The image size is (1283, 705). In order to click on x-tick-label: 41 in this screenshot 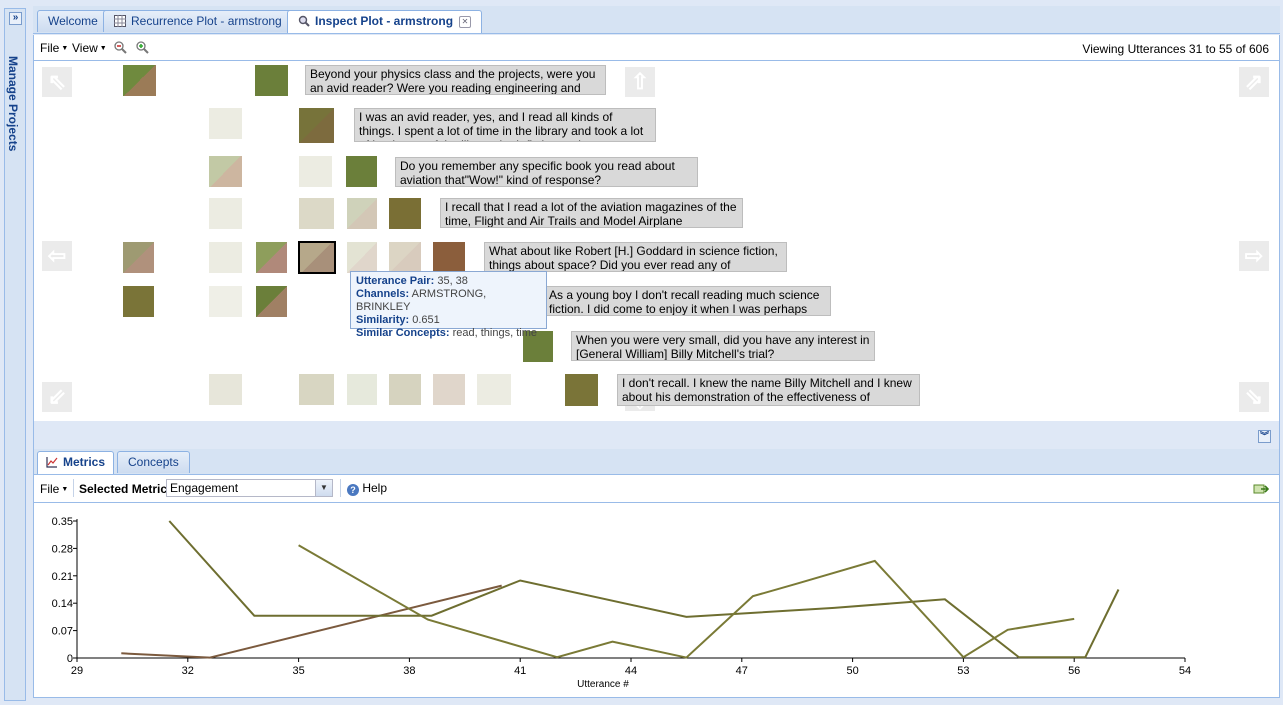, I will do `click(520, 671)`.